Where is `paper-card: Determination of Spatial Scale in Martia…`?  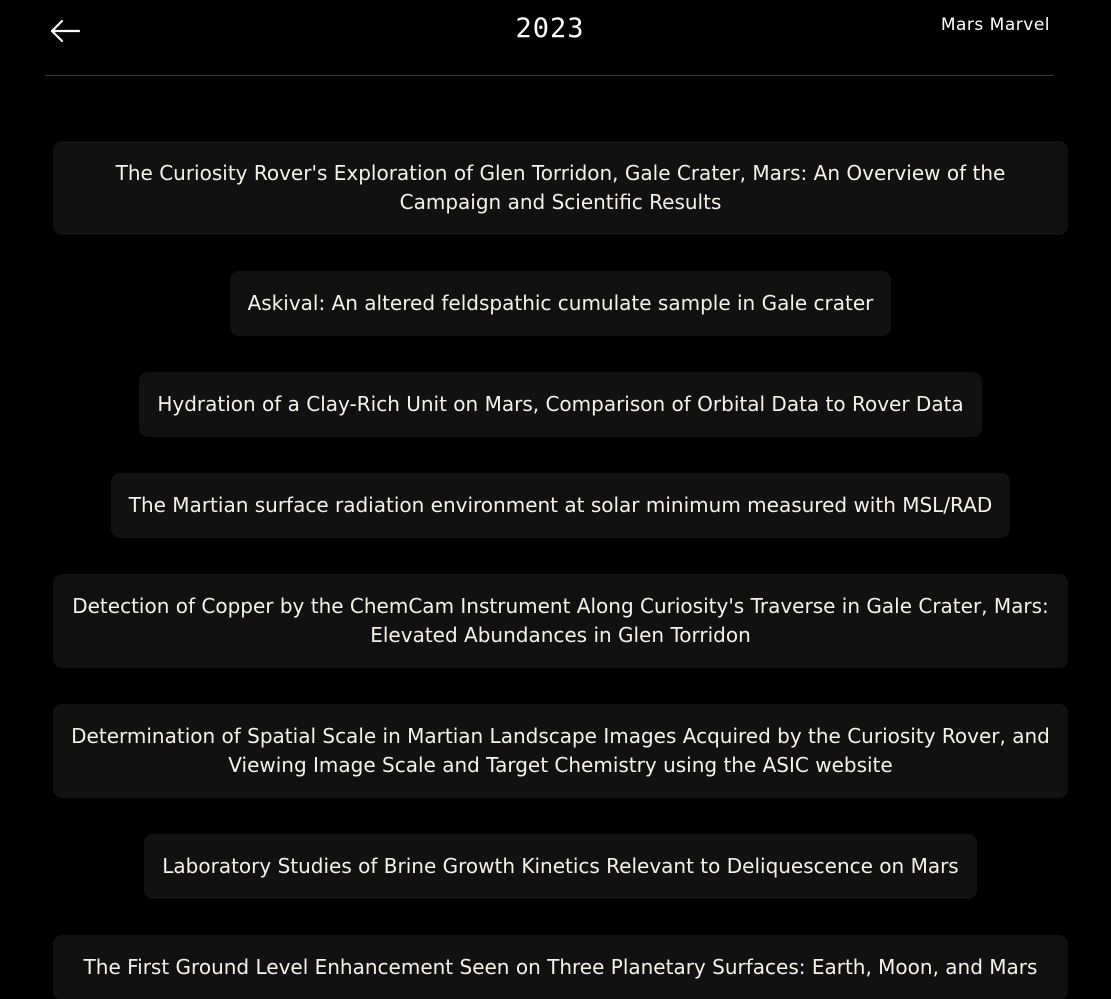 paper-card: Determination of Spatial Scale in Martia… is located at coordinates (560, 751).